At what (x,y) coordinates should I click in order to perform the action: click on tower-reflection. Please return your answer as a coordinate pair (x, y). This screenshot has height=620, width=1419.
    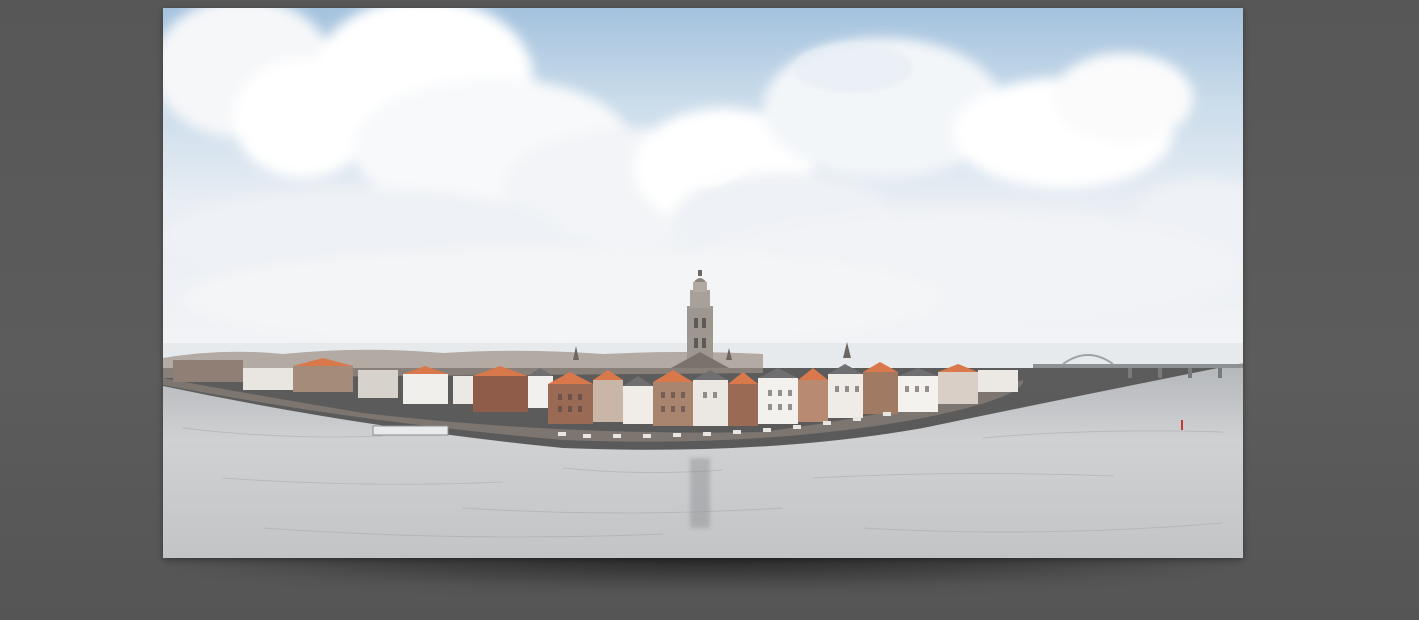
    Looking at the image, I should click on (700, 493).